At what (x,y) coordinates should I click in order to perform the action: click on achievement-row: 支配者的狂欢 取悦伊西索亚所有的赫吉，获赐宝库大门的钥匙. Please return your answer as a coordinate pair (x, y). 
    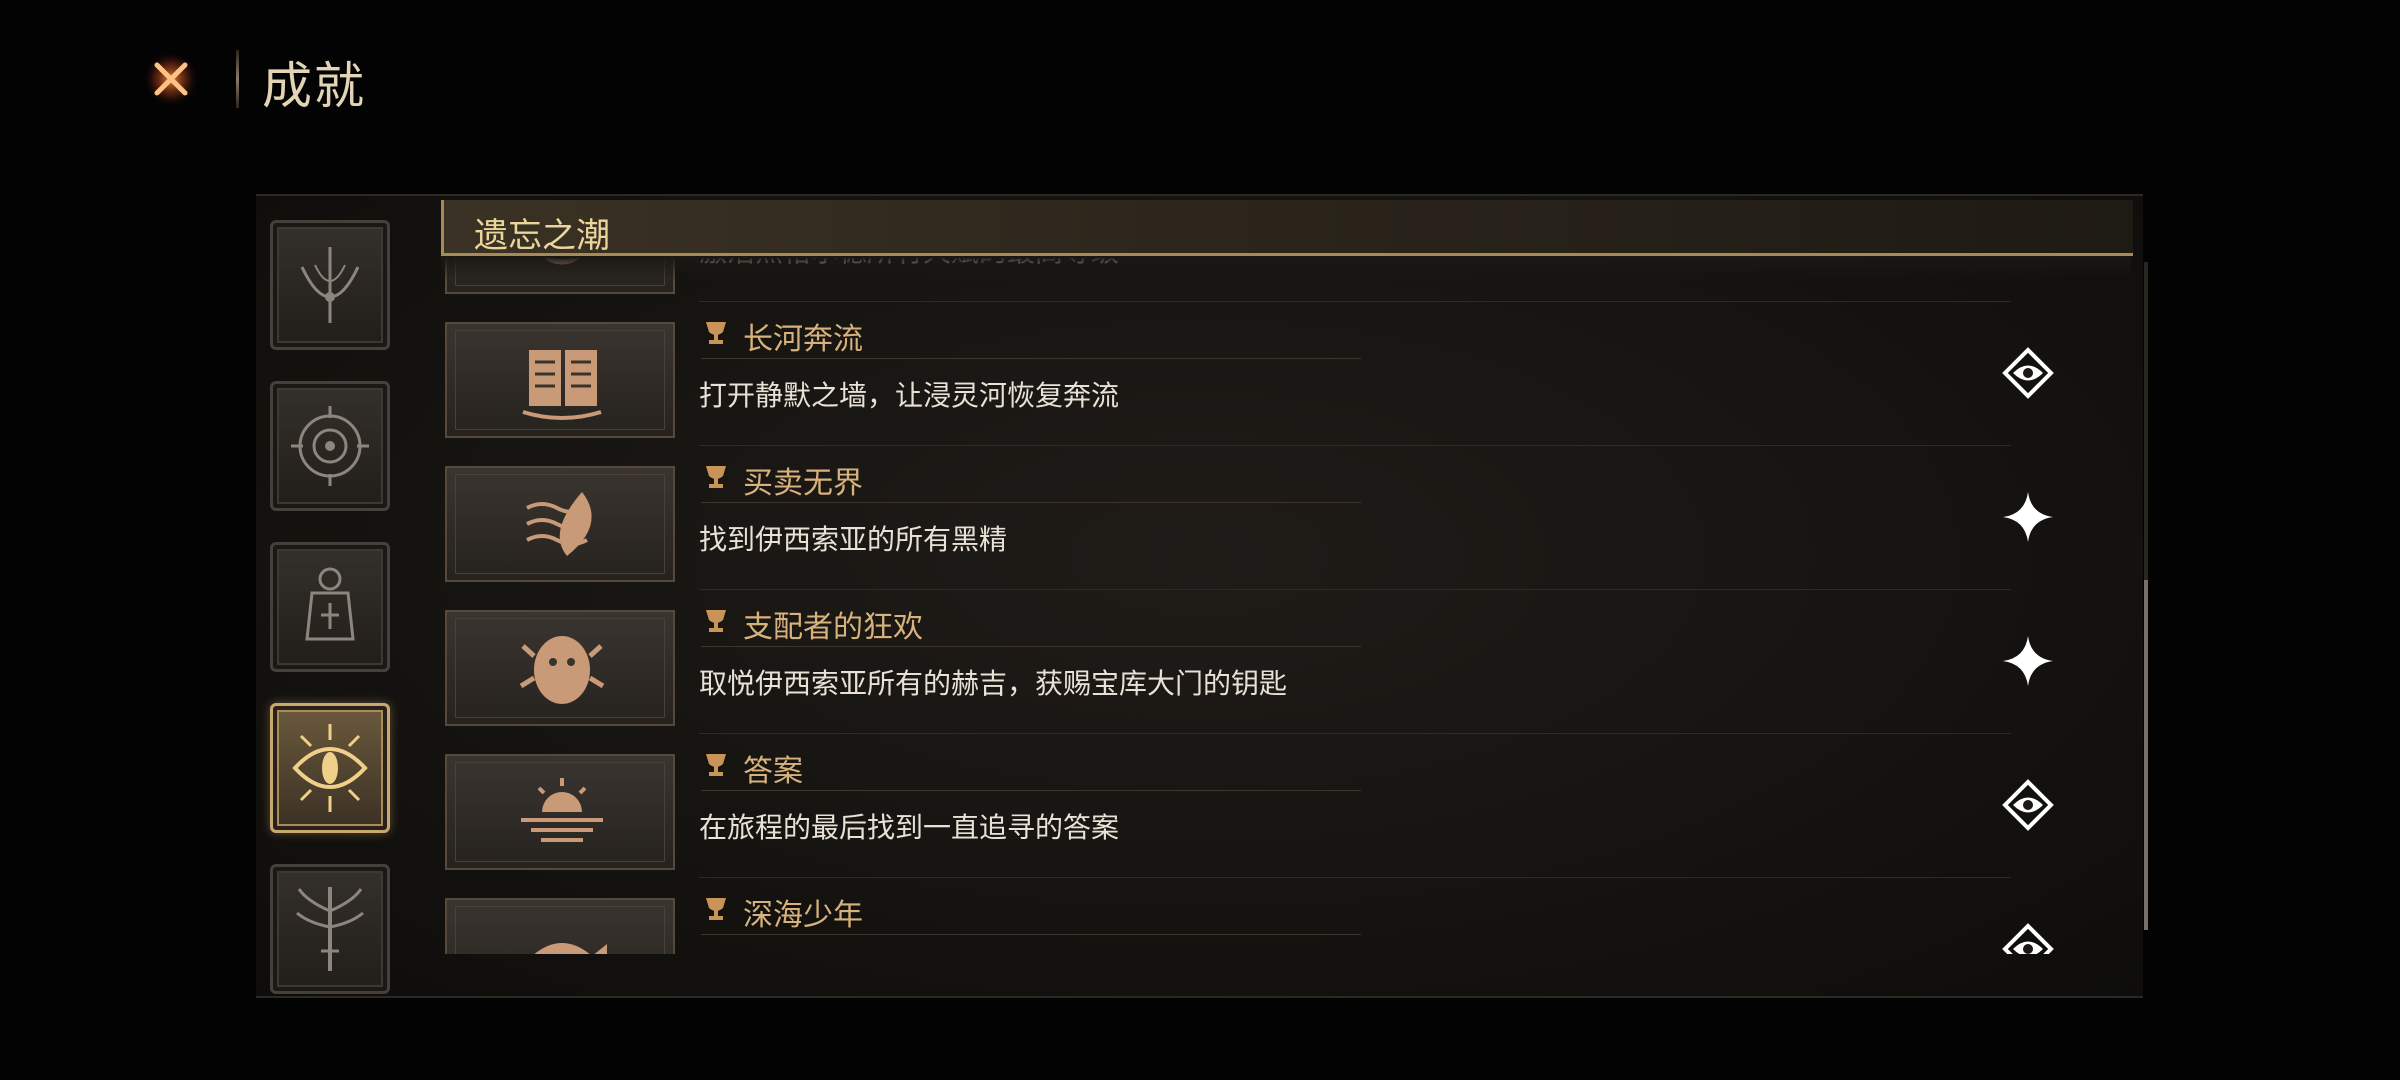
    Looking at the image, I should click on (1247, 662).